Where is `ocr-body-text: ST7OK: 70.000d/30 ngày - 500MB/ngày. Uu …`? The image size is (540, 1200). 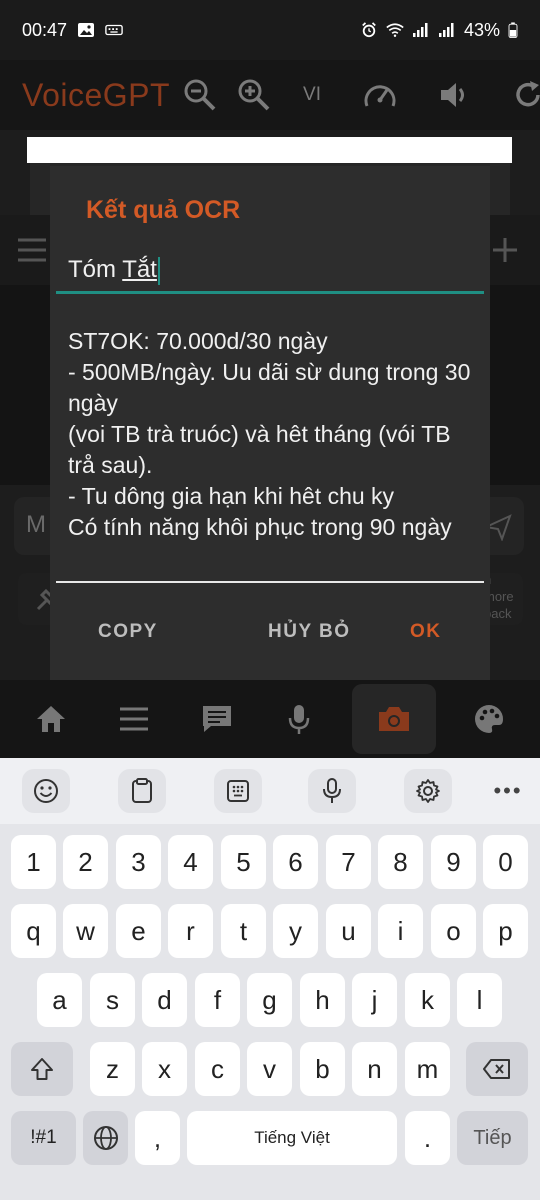
ocr-body-text: ST7OK: 70.000d/30 ngày - 500MB/ngày. Uu … is located at coordinates (273, 434).